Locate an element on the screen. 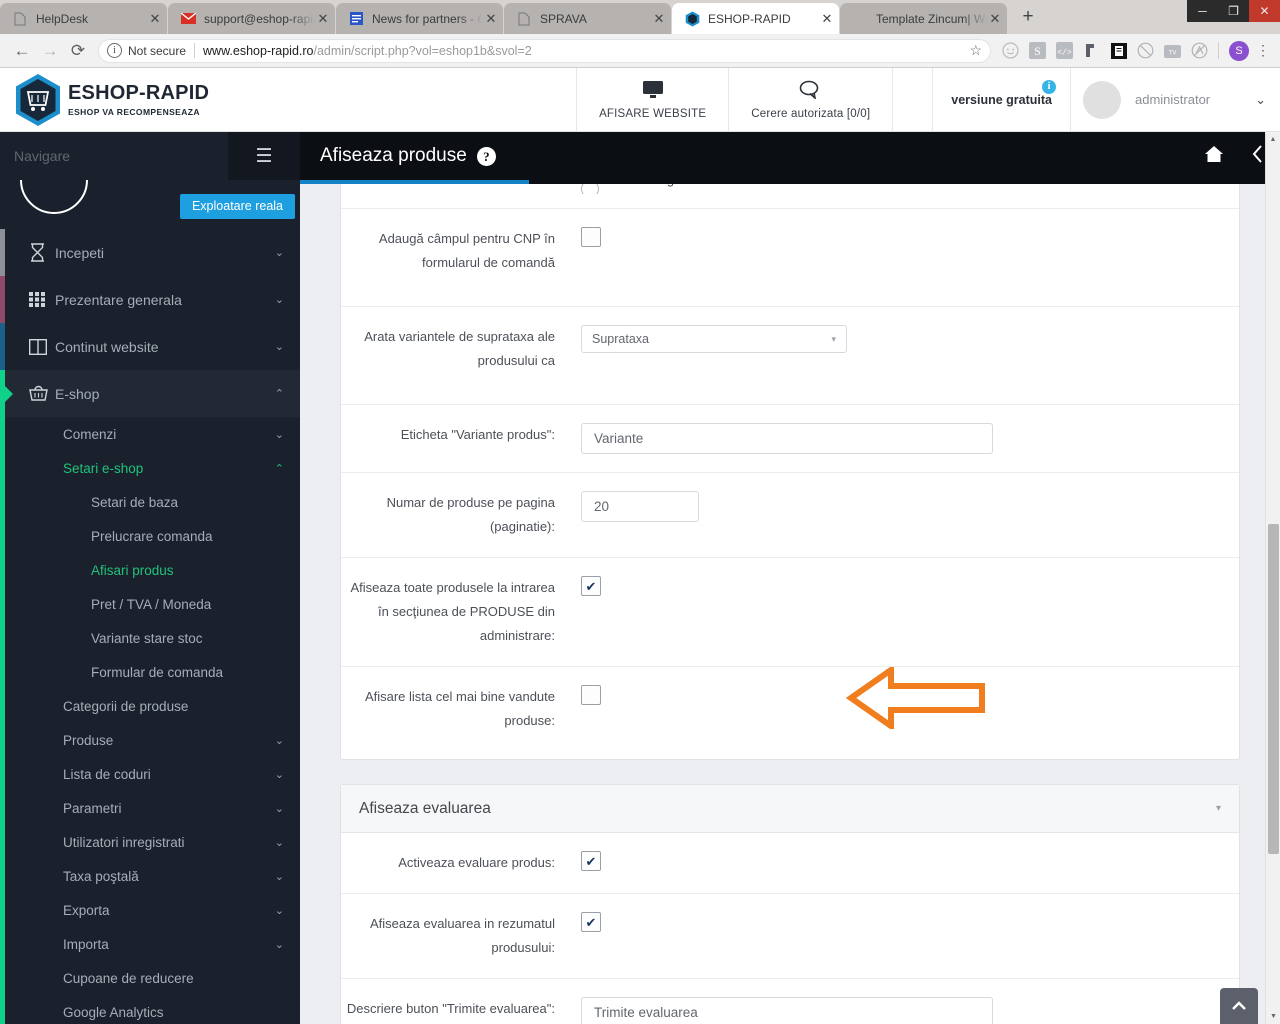 This screenshot has height=1024, width=1280. numar-produse-input: 20 is located at coordinates (640, 506).